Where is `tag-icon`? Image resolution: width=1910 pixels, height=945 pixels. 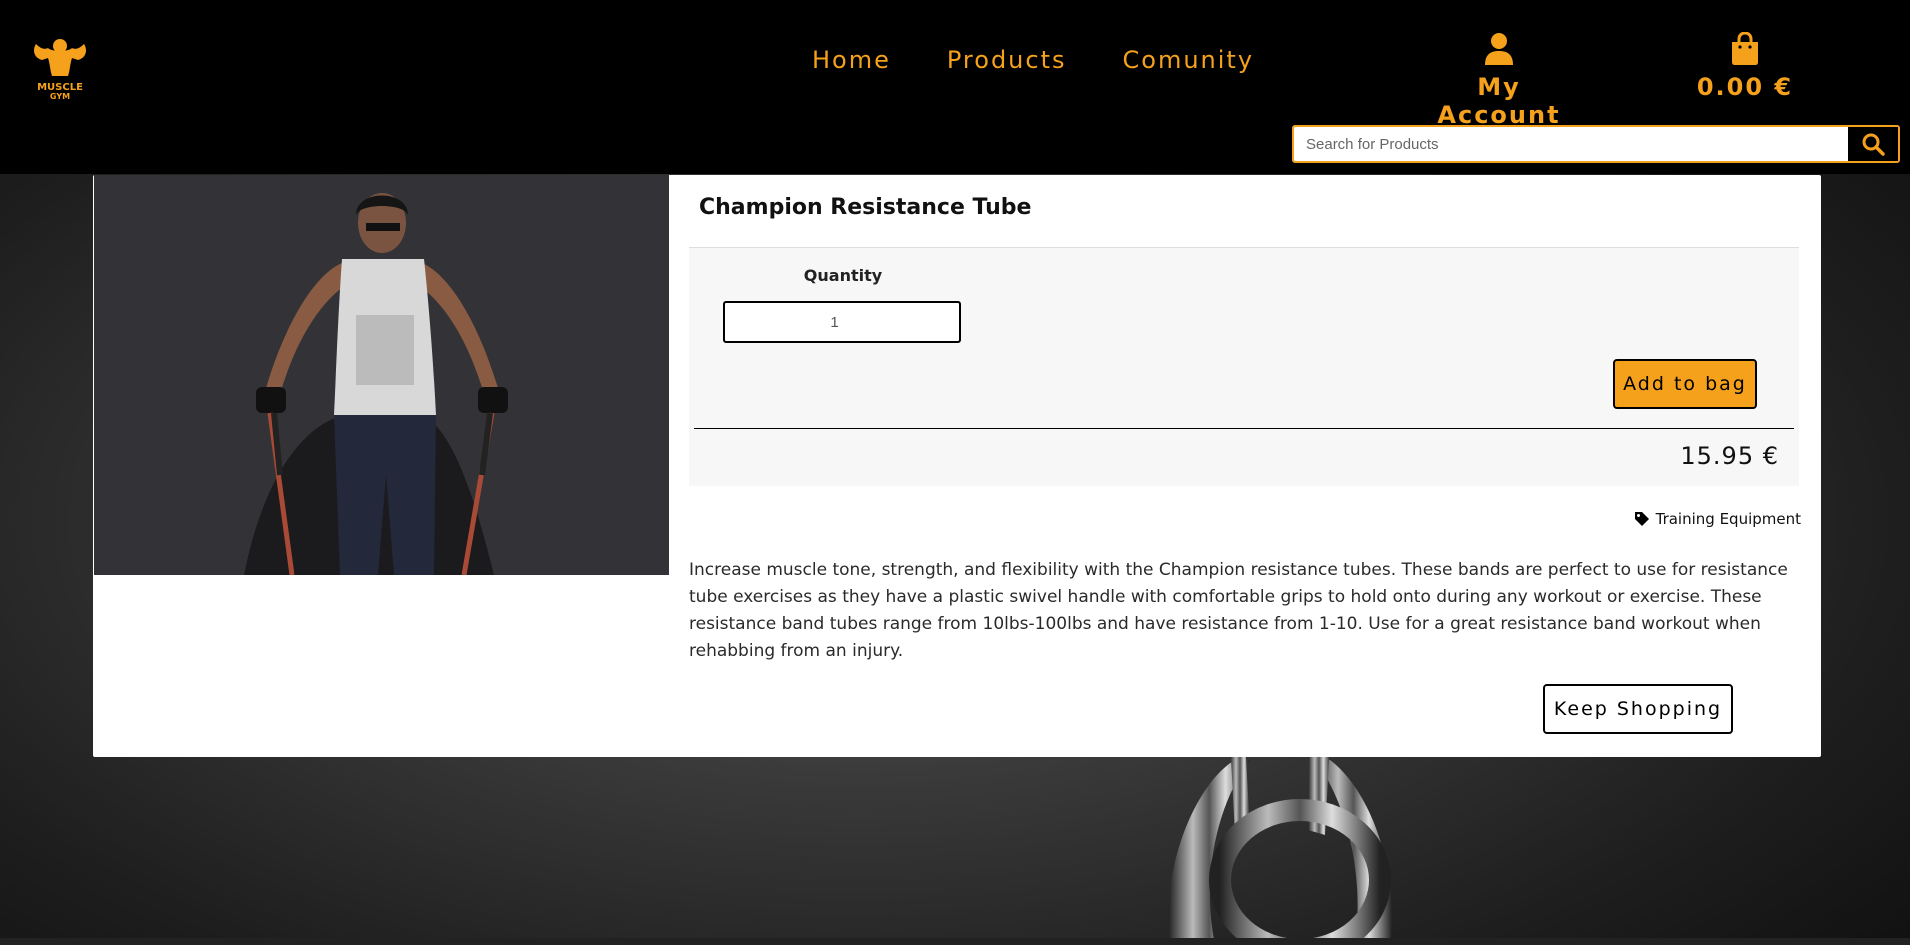
tag-icon is located at coordinates (1641, 519).